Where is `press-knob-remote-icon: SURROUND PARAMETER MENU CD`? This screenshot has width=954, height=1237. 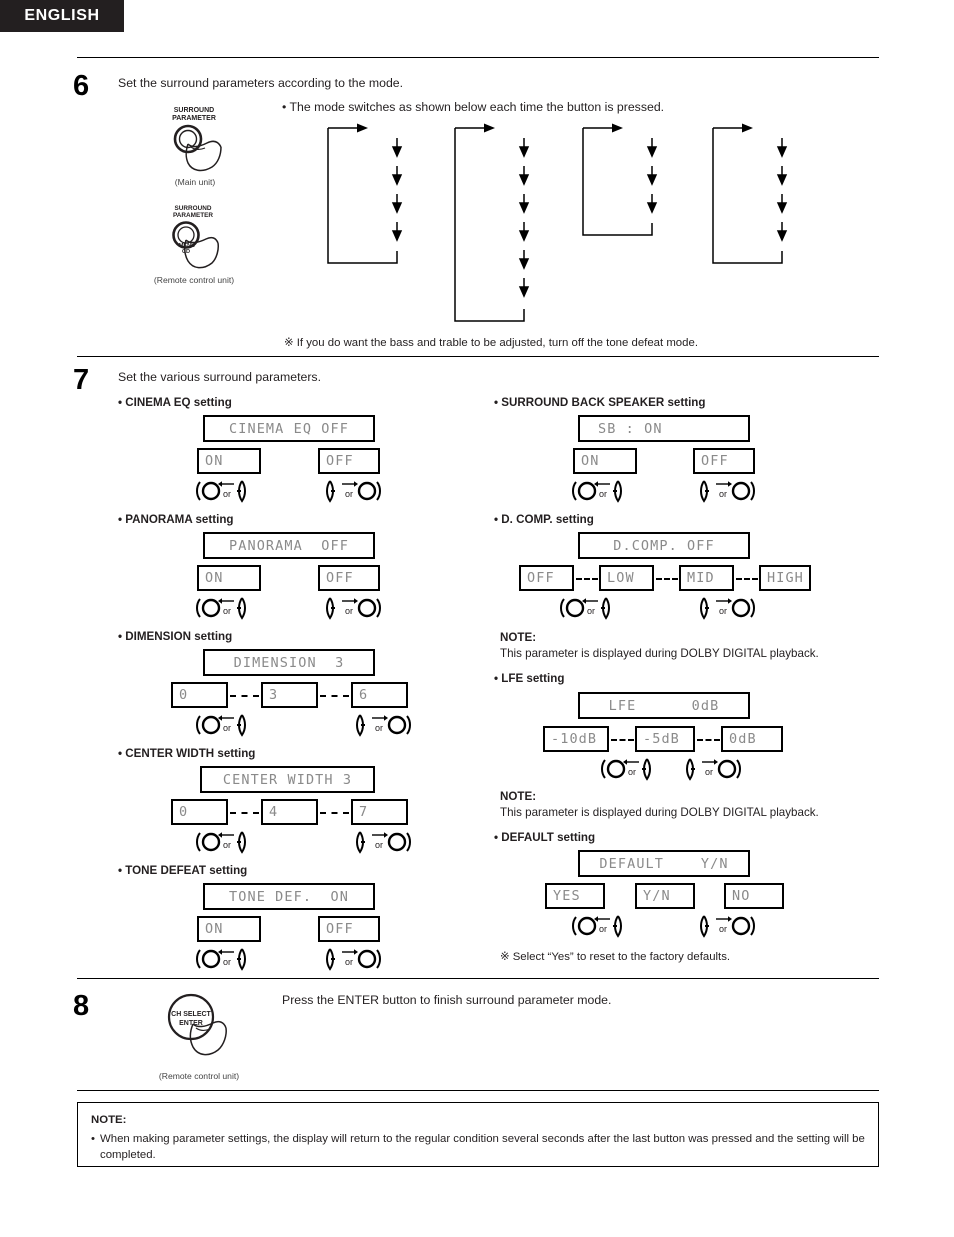
press-knob-remote-icon: SURROUND PARAMETER MENU CD is located at coordinates (195, 237).